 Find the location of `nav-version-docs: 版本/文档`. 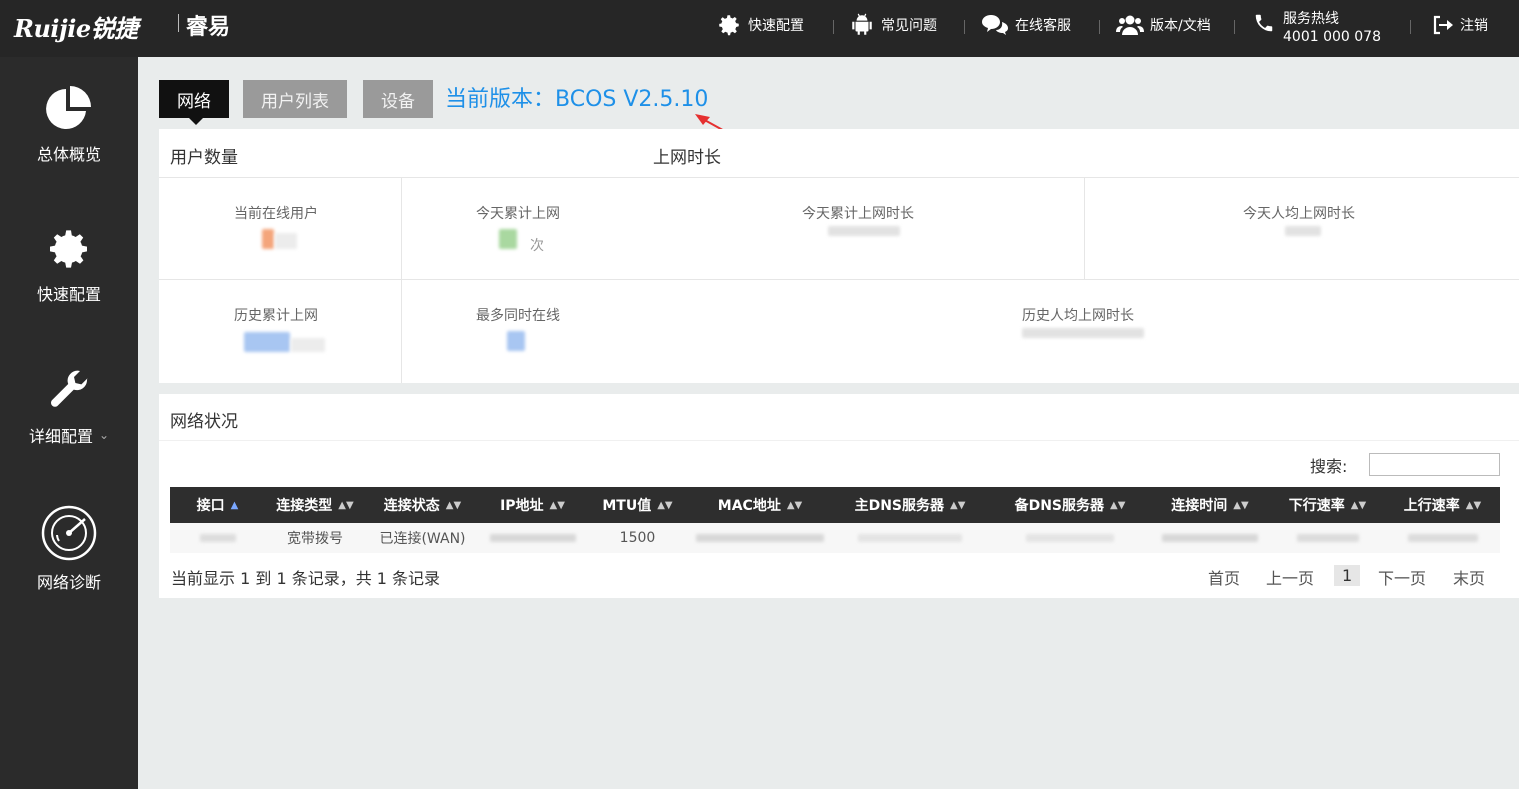

nav-version-docs: 版本/文档 is located at coordinates (1163, 25).